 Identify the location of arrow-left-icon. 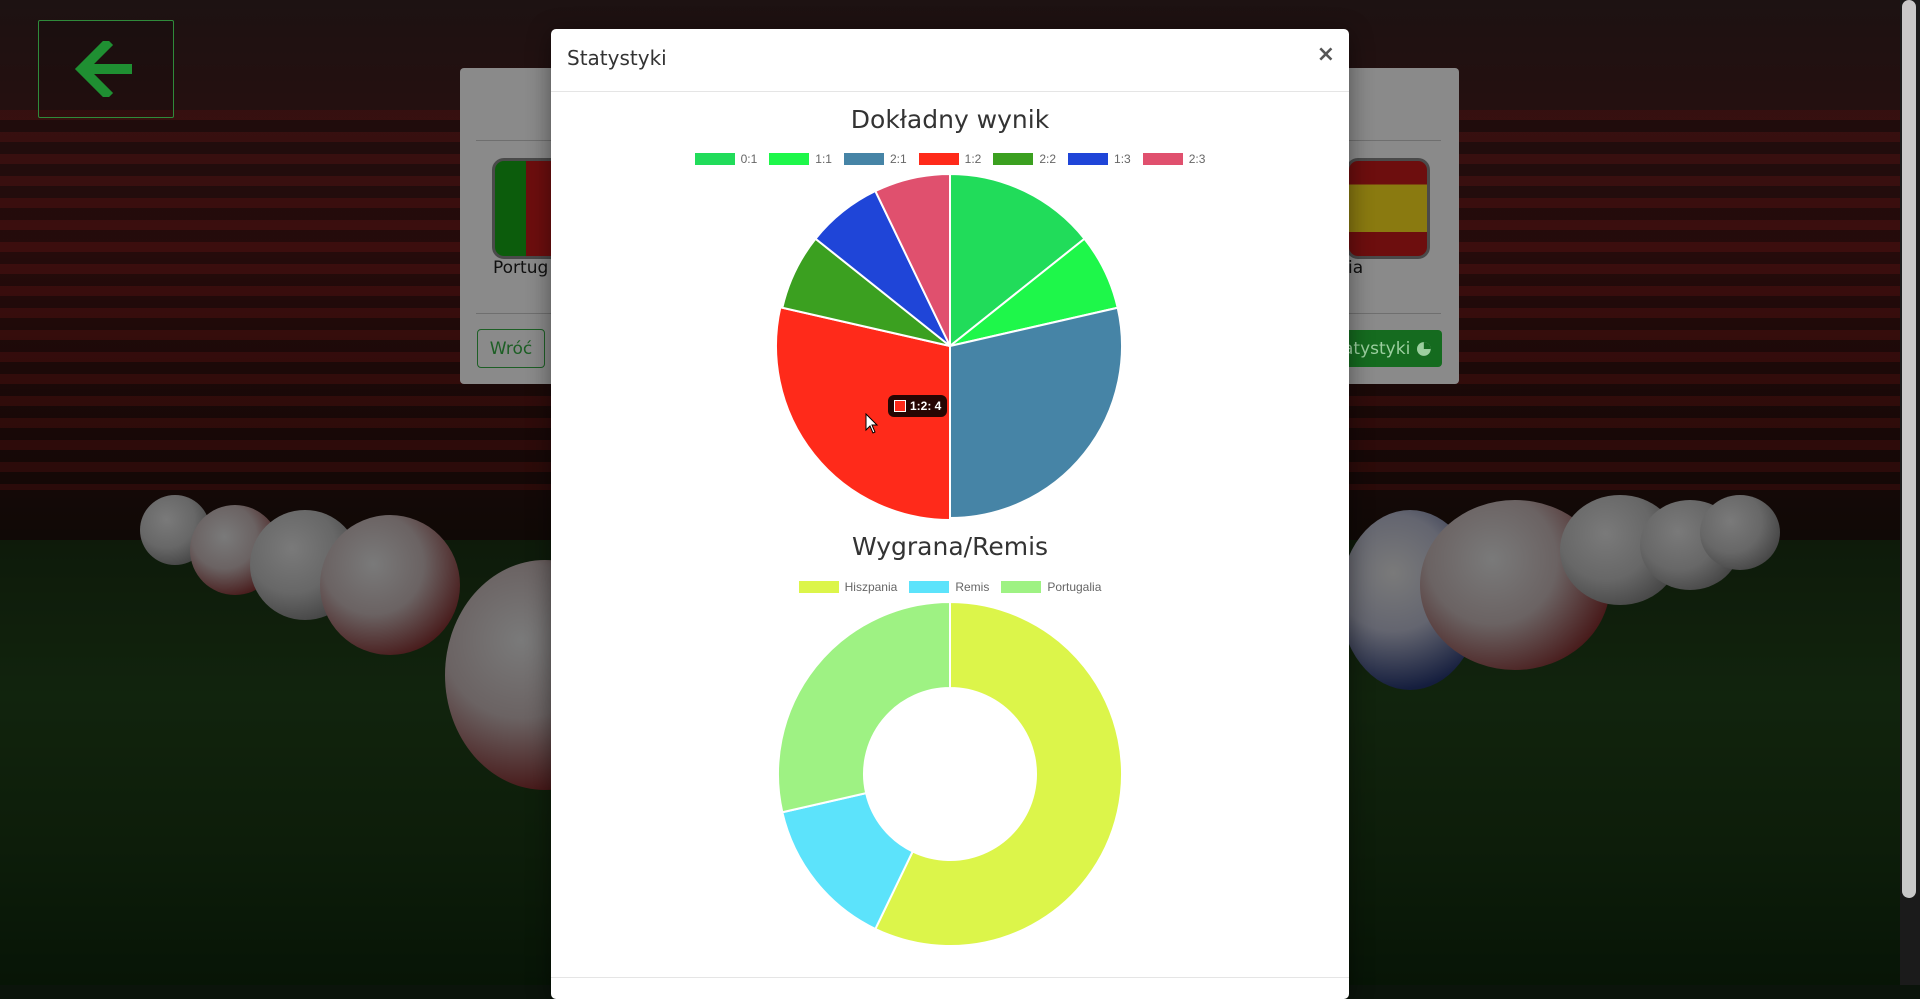
(103, 69).